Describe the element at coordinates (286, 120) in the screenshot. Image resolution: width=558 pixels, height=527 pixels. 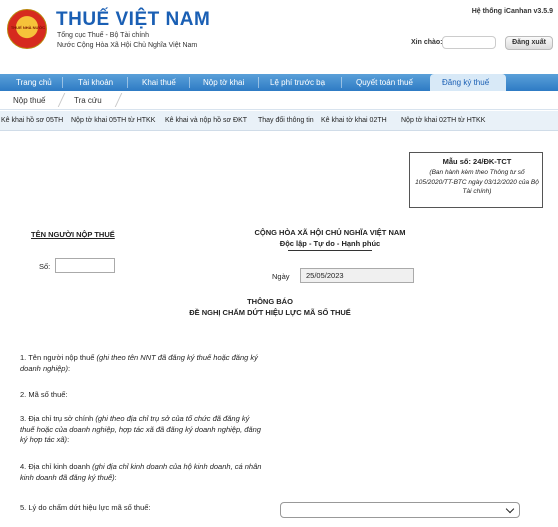
I see `func-change-info: Thay đổi thông tin` at that location.